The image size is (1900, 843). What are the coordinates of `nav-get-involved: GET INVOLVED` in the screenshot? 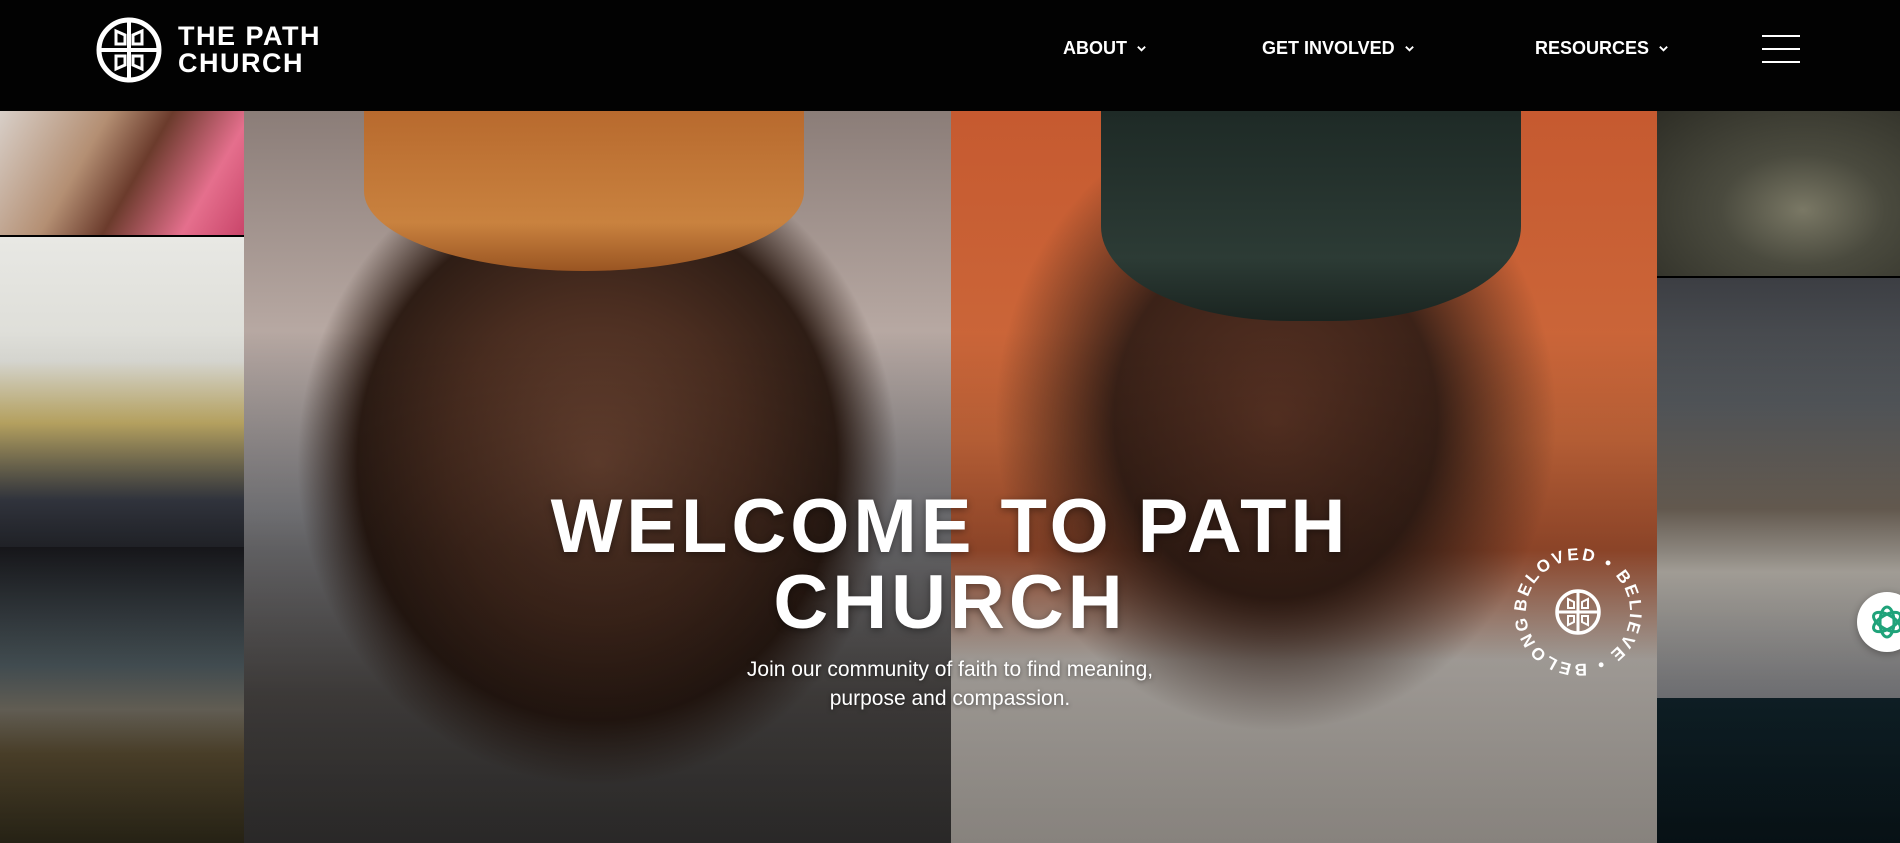 It's located at (1338, 48).